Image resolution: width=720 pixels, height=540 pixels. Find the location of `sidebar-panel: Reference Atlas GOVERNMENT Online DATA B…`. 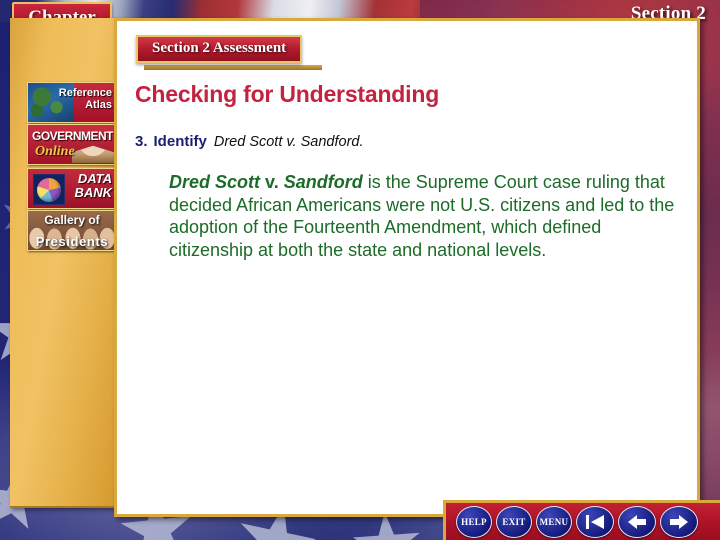

sidebar-panel: Reference Atlas GOVERNMENT Online DATA B… is located at coordinates (63, 263).